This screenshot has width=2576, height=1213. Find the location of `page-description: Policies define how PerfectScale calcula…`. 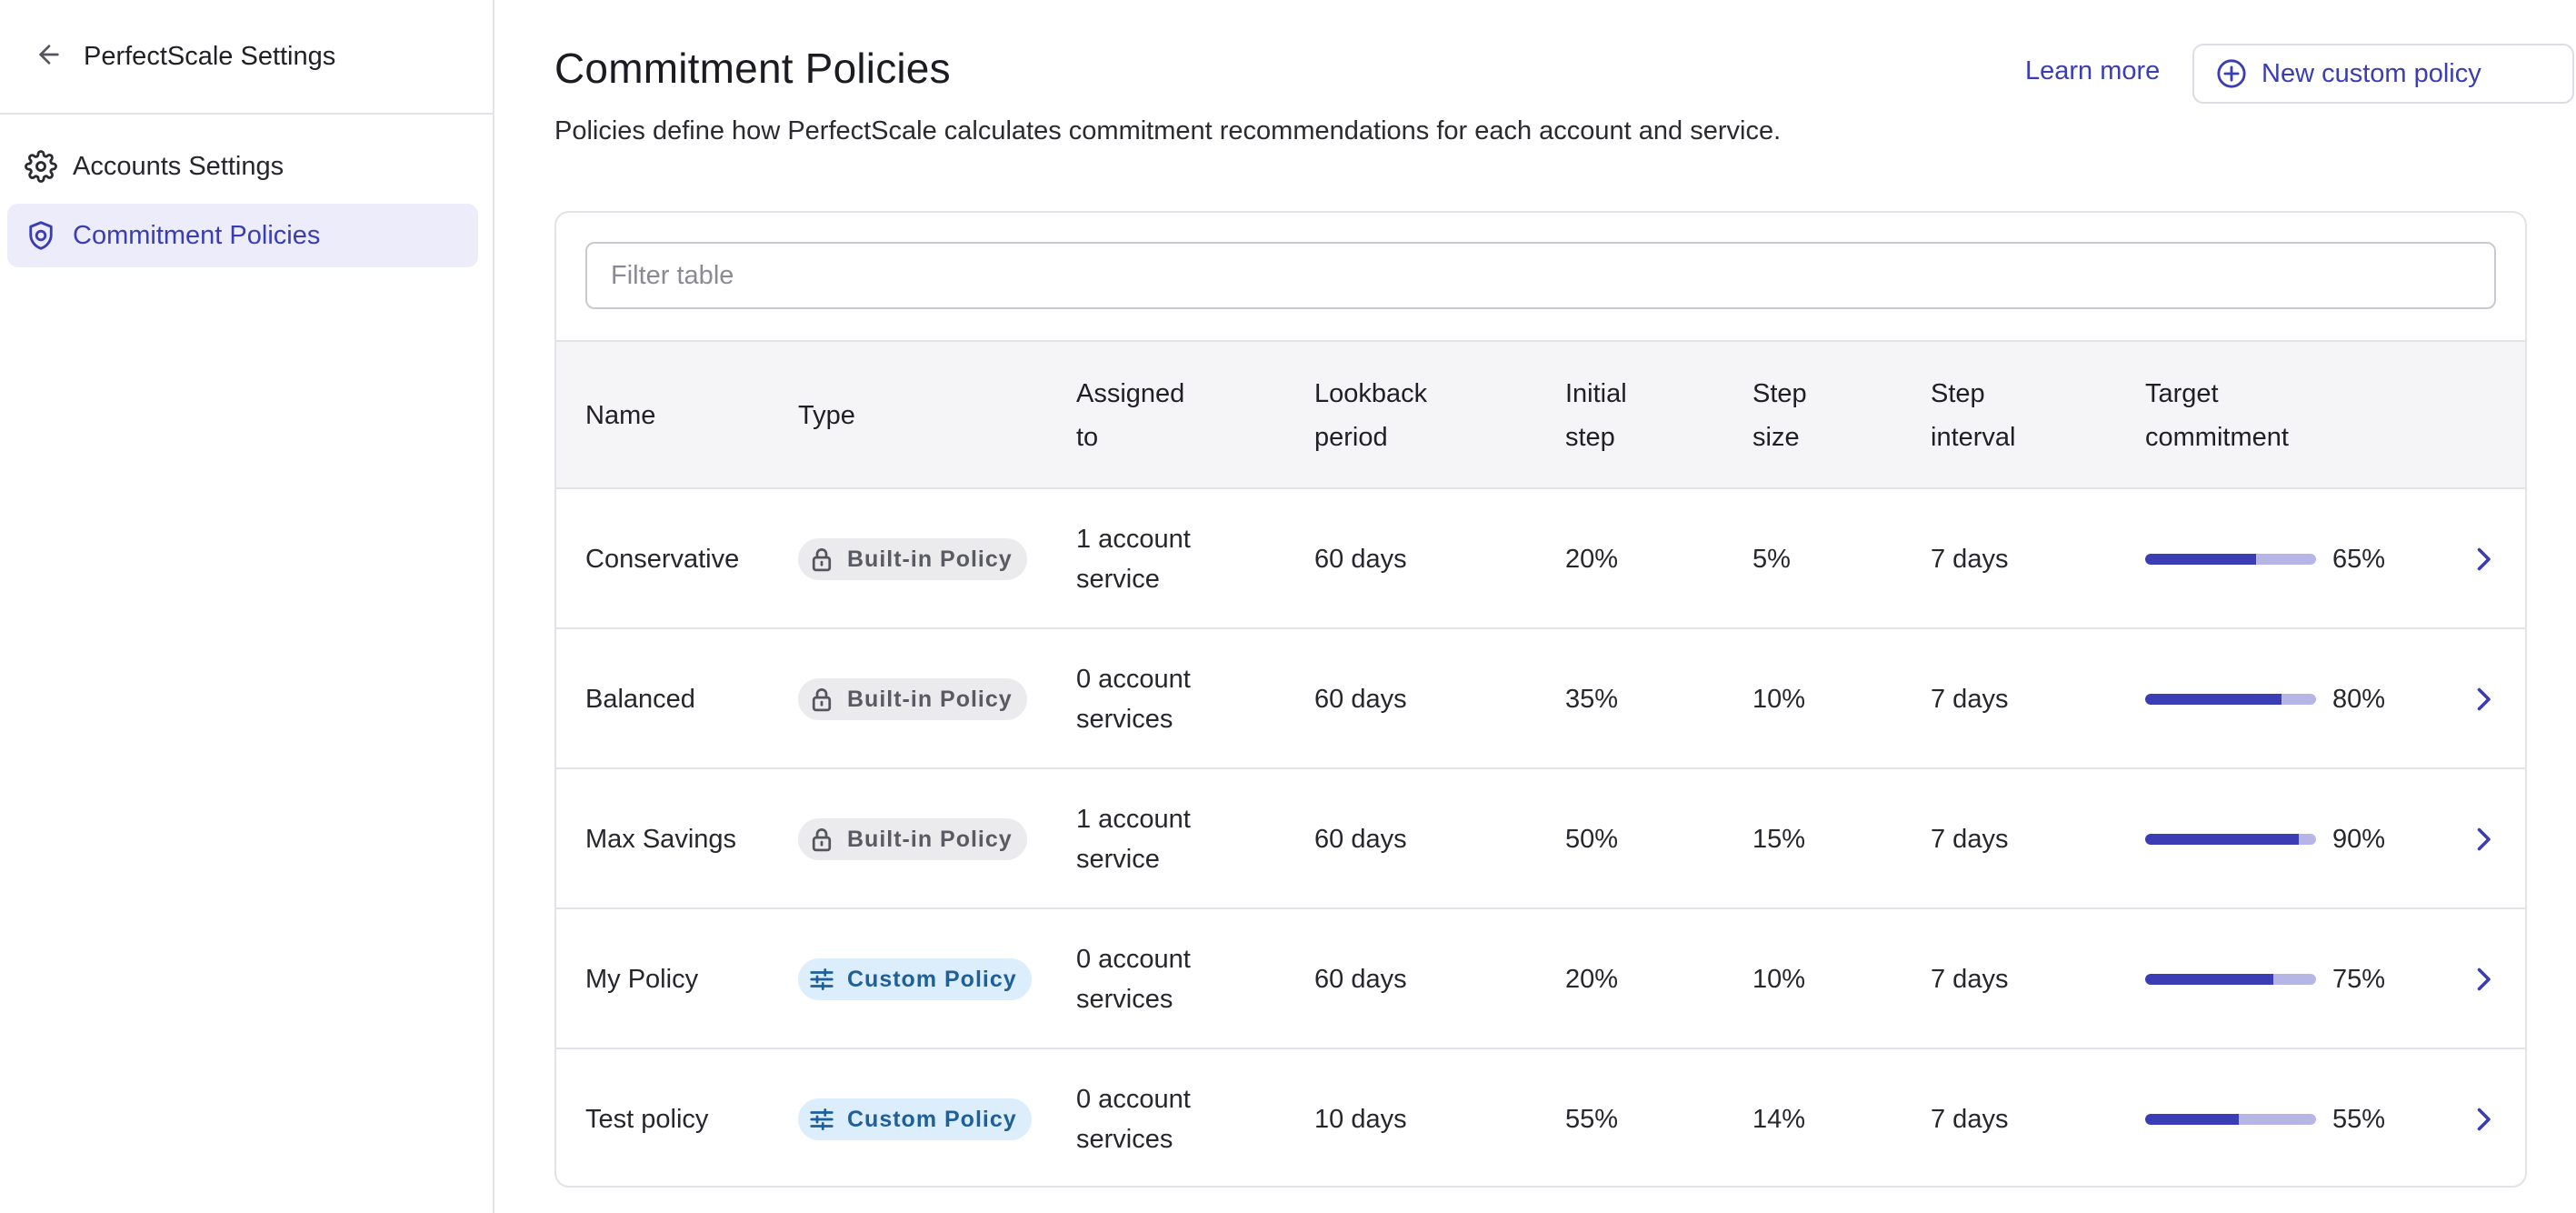

page-description: Policies define how PerfectScale calcula… is located at coordinates (1168, 130).